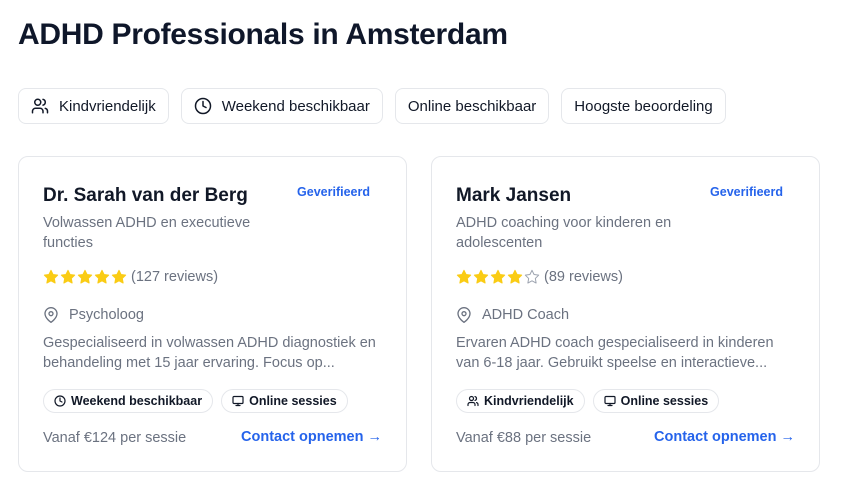 This screenshot has width=860, height=483. What do you see at coordinates (526, 315) in the screenshot?
I see `profession-label: ADHD Coach` at bounding box center [526, 315].